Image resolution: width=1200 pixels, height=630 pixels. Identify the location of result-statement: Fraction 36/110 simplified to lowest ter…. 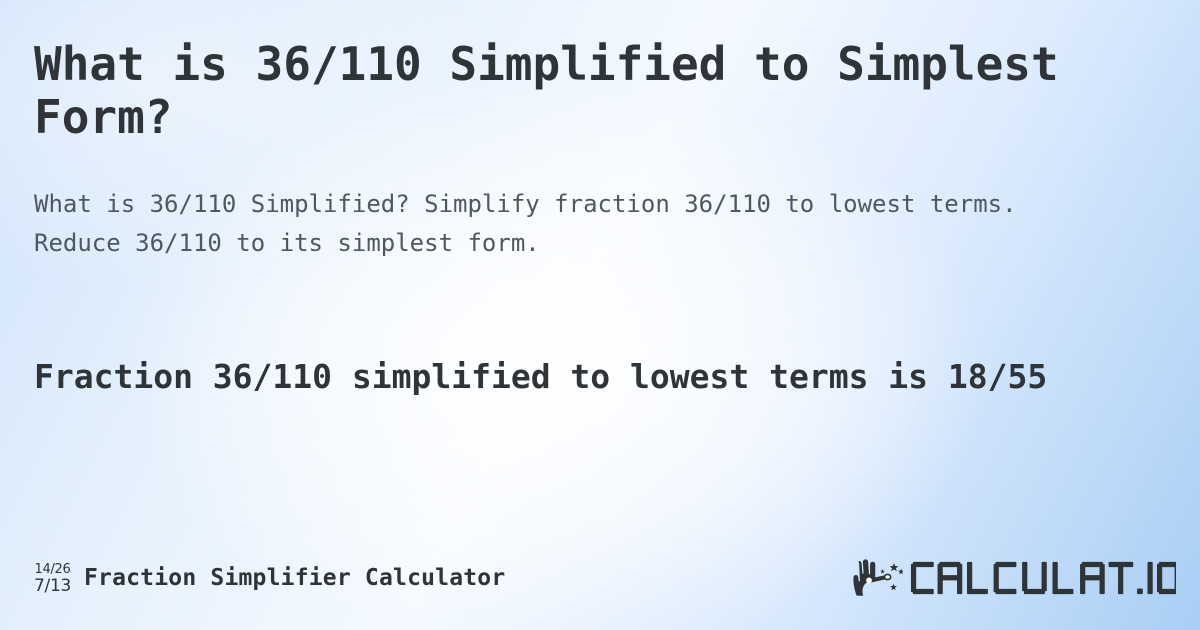
(541, 376).